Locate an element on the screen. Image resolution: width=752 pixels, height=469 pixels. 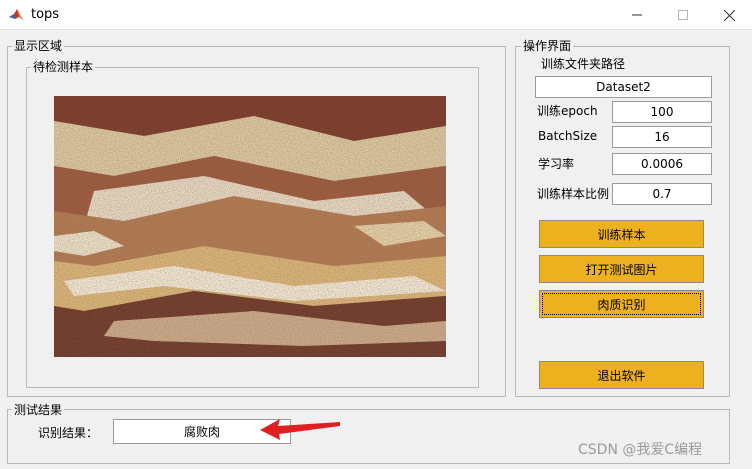
train-button: 训练样本 is located at coordinates (621, 234).